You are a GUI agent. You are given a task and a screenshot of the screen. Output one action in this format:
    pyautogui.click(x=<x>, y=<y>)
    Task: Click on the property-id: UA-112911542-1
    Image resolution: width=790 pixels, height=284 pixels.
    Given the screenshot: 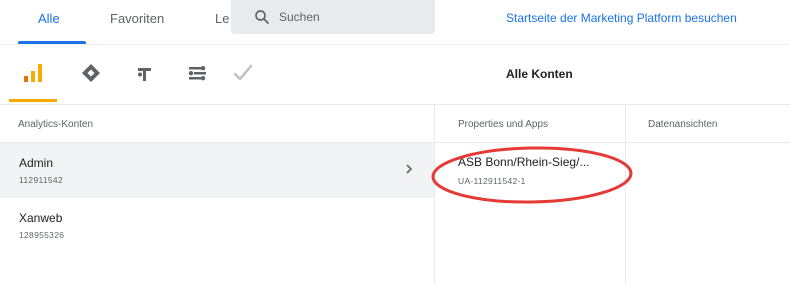 What is the action you would take?
    pyautogui.click(x=492, y=181)
    